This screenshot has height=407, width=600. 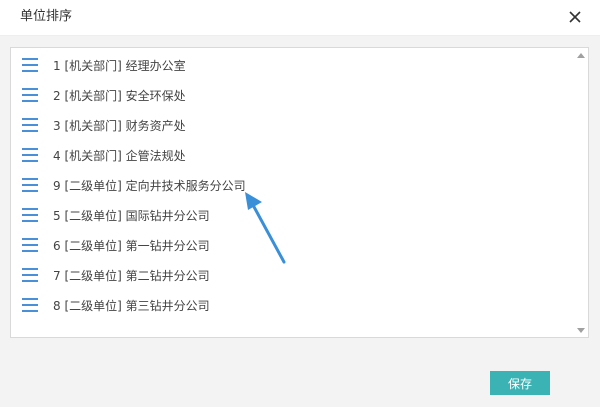 I want to click on list-item: 3 [机关部门] 财务资产处, so click(x=291, y=126).